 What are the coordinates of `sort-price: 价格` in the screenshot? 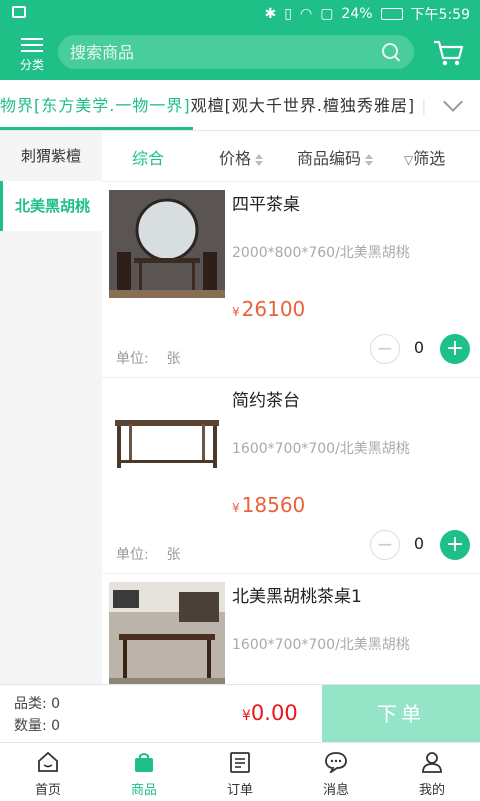 It's located at (241, 157).